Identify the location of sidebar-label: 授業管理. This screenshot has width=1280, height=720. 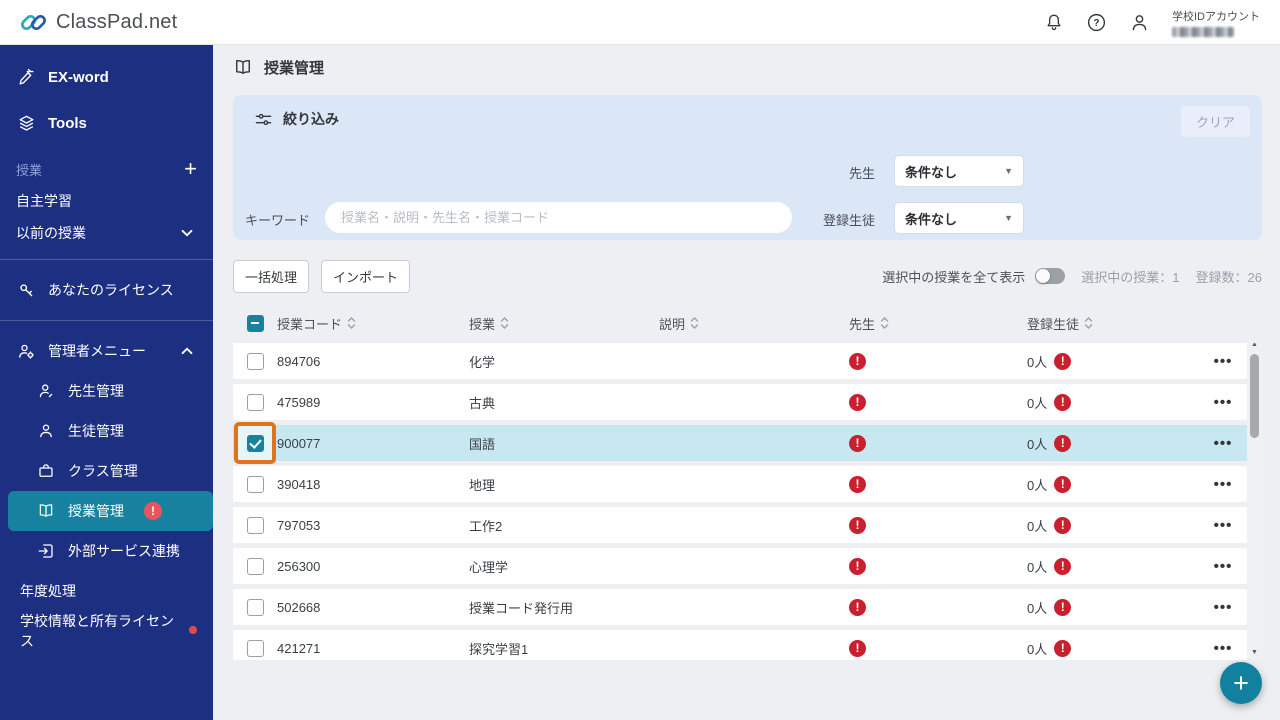
(96, 511).